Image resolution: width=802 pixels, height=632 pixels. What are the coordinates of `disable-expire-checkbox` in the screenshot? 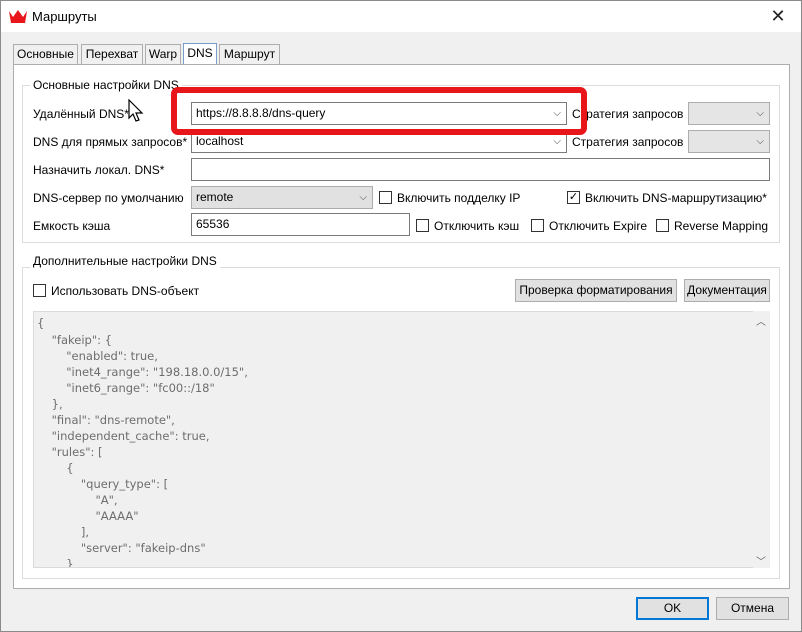 It's located at (537, 225).